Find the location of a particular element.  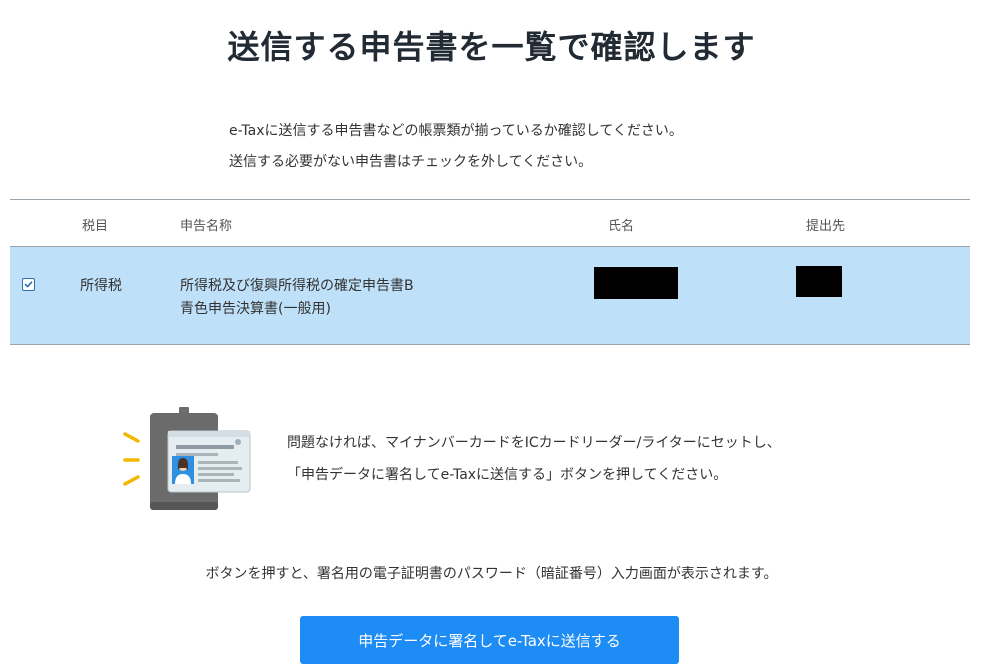

sign-and-submit-button: 申告データに署名してe-Taxに送信する is located at coordinates (489, 640).